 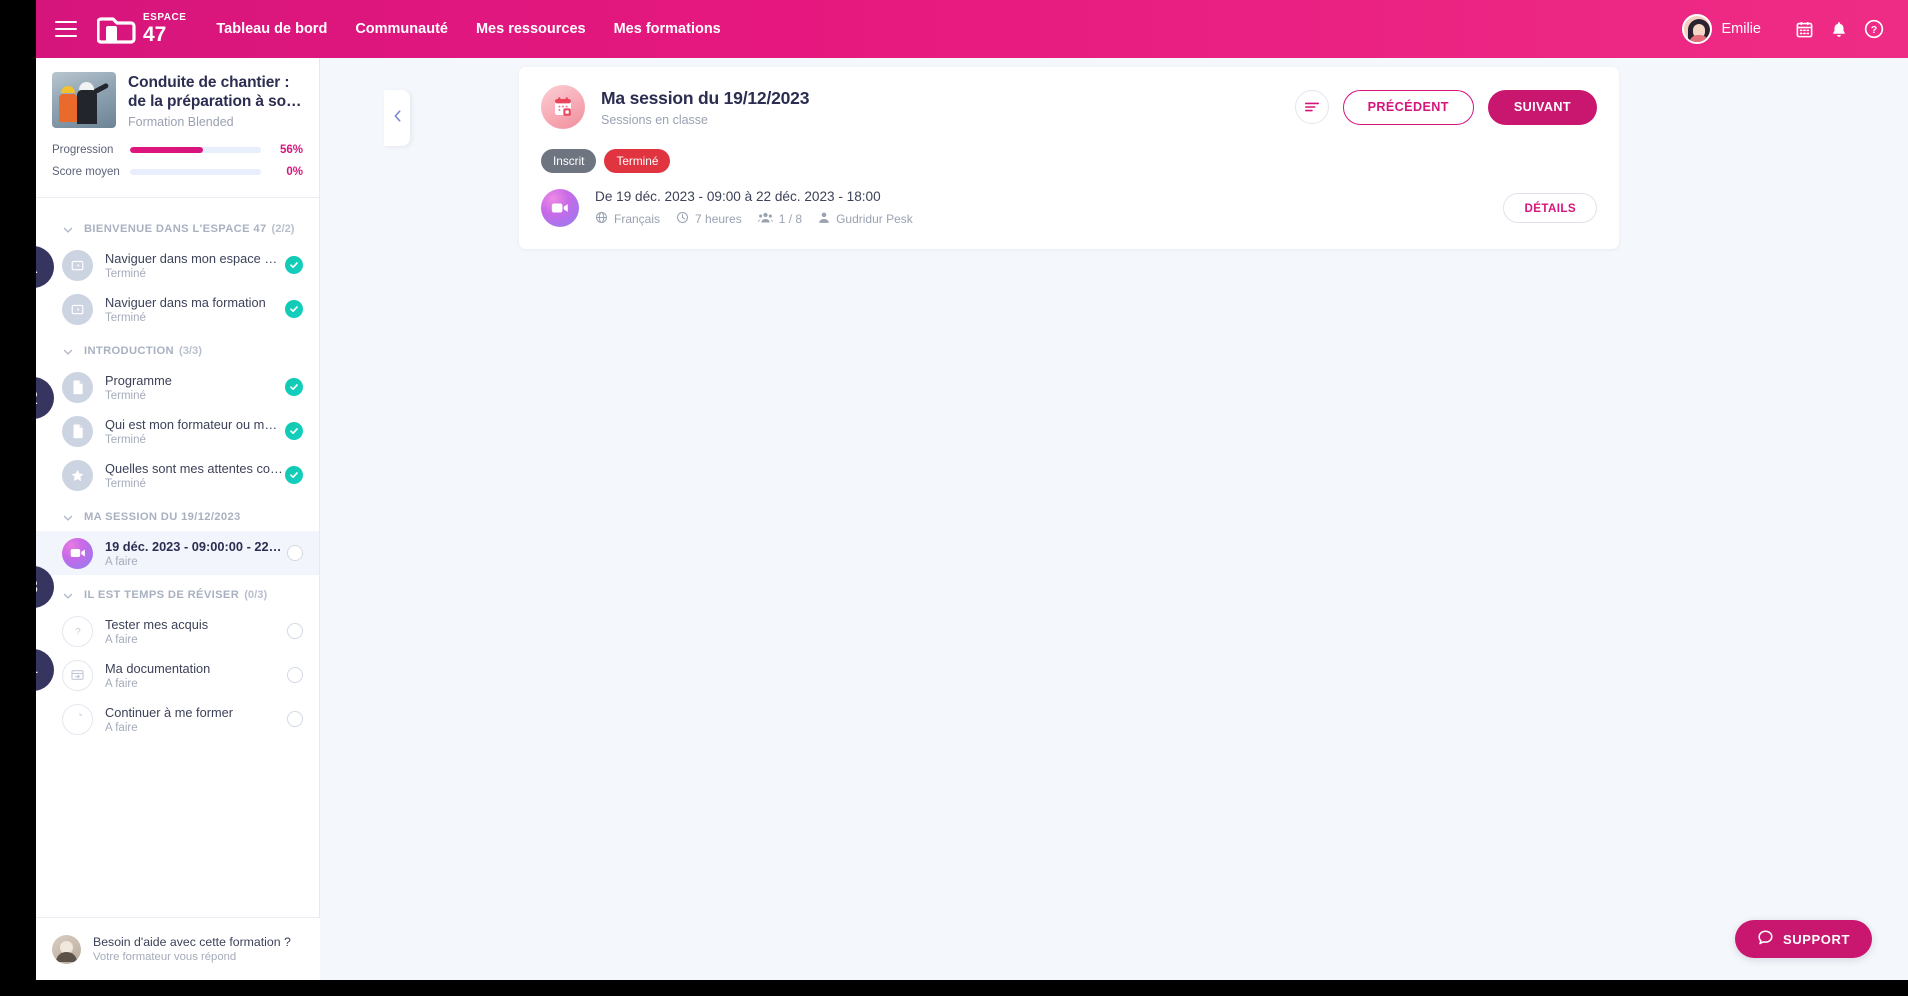 What do you see at coordinates (667, 29) in the screenshot?
I see `nav-item-mes-formations: Mes formations` at bounding box center [667, 29].